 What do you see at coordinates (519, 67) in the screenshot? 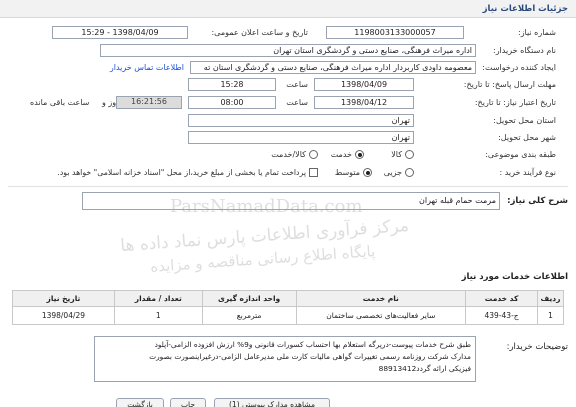
I see `creator-label: ایجاد کننده درخواست:` at bounding box center [519, 67].